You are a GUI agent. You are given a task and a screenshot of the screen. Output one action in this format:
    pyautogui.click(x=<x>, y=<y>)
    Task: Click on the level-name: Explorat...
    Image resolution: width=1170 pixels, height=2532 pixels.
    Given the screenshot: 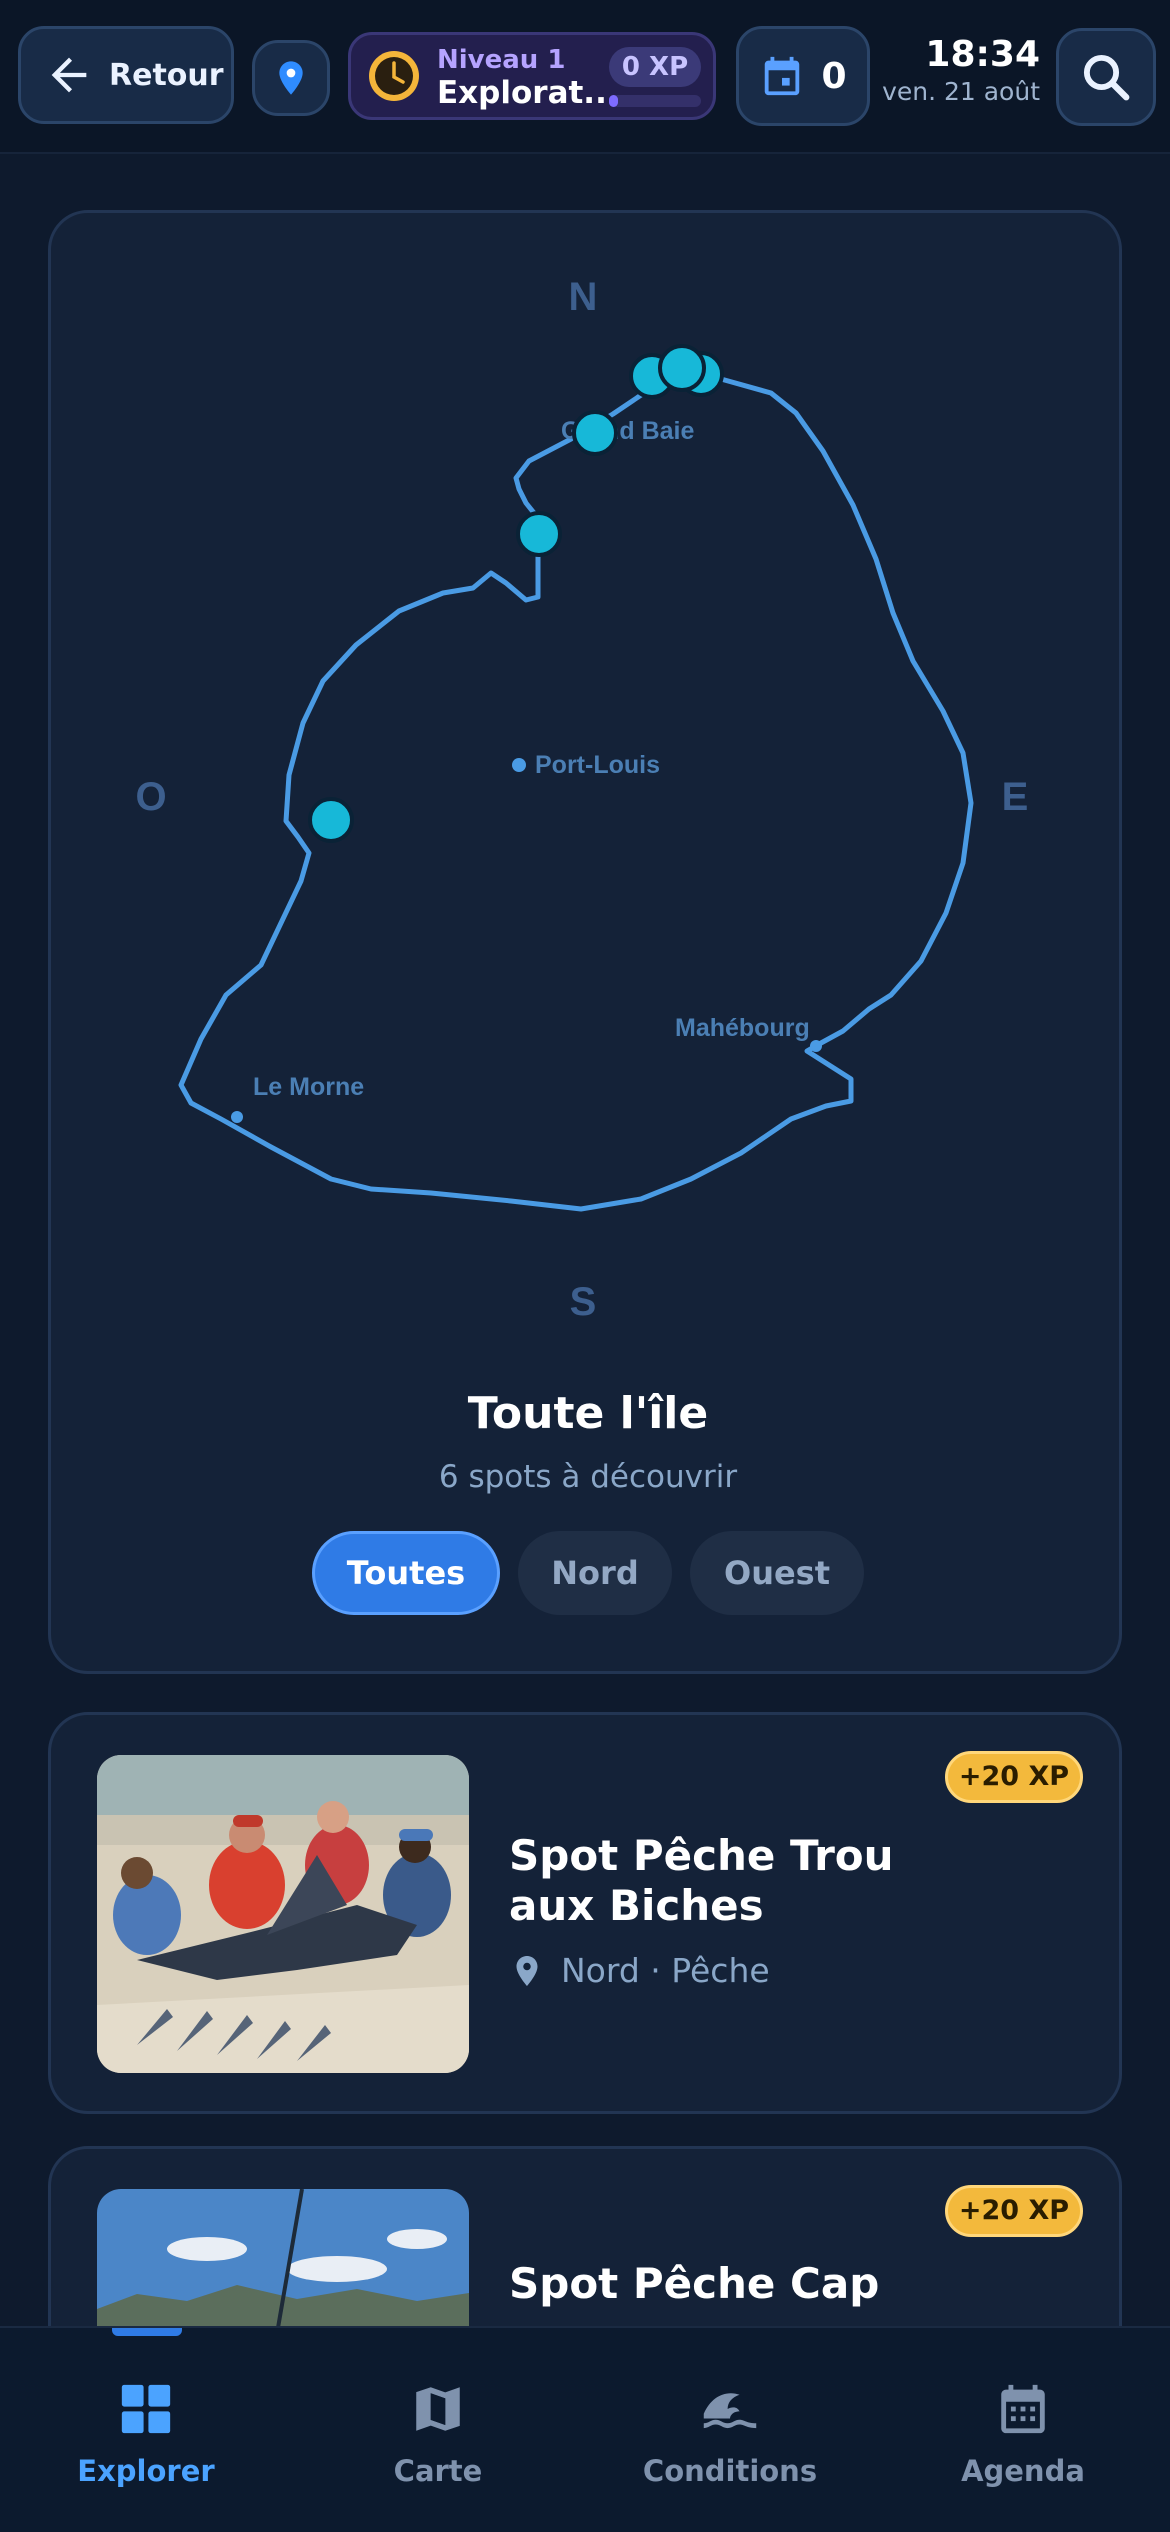 What is the action you would take?
    pyautogui.click(x=528, y=93)
    